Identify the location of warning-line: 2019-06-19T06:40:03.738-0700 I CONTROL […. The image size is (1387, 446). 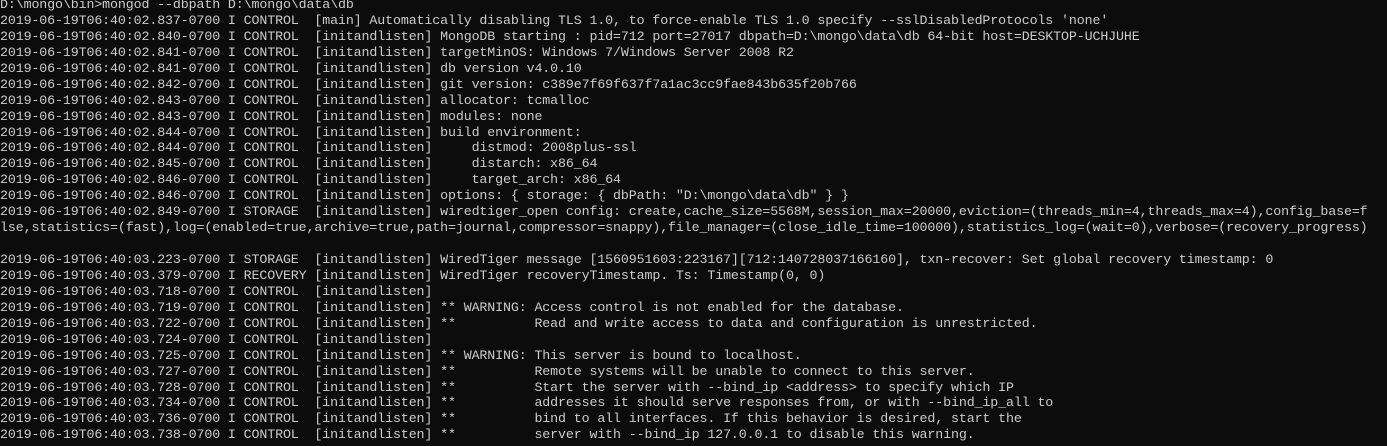
(487, 435).